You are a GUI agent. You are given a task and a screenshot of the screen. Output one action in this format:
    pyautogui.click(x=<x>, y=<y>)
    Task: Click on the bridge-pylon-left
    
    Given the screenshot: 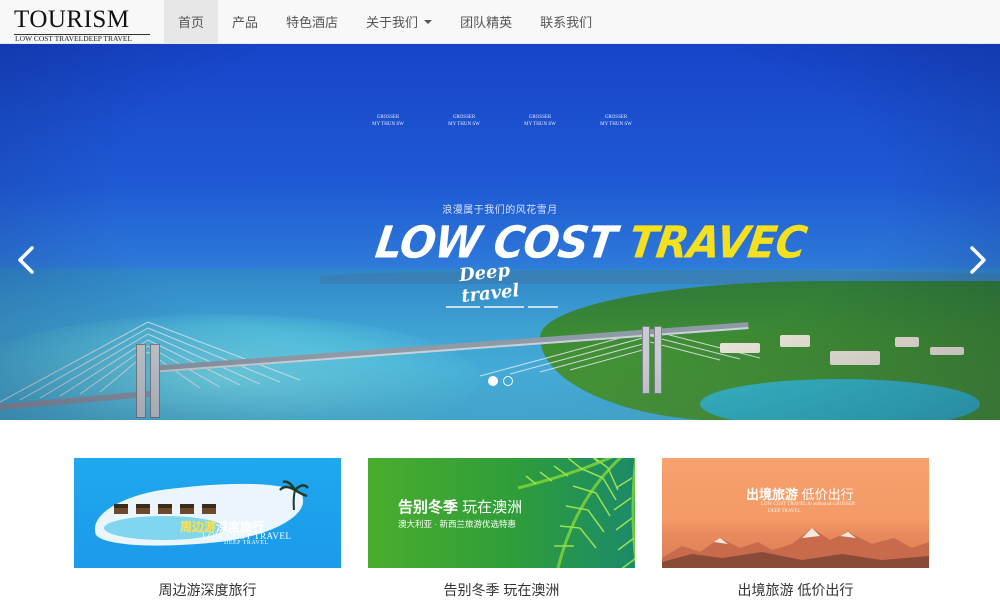 What is the action you would take?
    pyautogui.click(x=141, y=381)
    